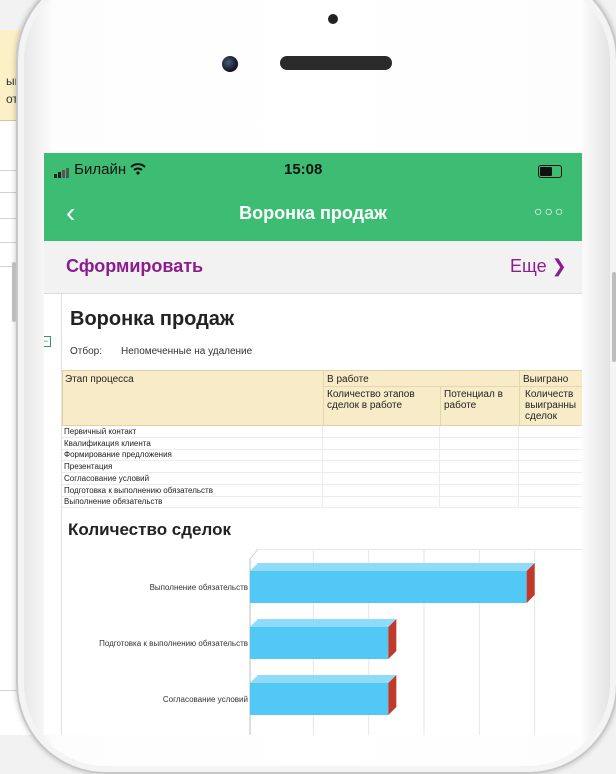  I want to click on header-won-count: Количеств выигранны сделок, so click(553, 405).